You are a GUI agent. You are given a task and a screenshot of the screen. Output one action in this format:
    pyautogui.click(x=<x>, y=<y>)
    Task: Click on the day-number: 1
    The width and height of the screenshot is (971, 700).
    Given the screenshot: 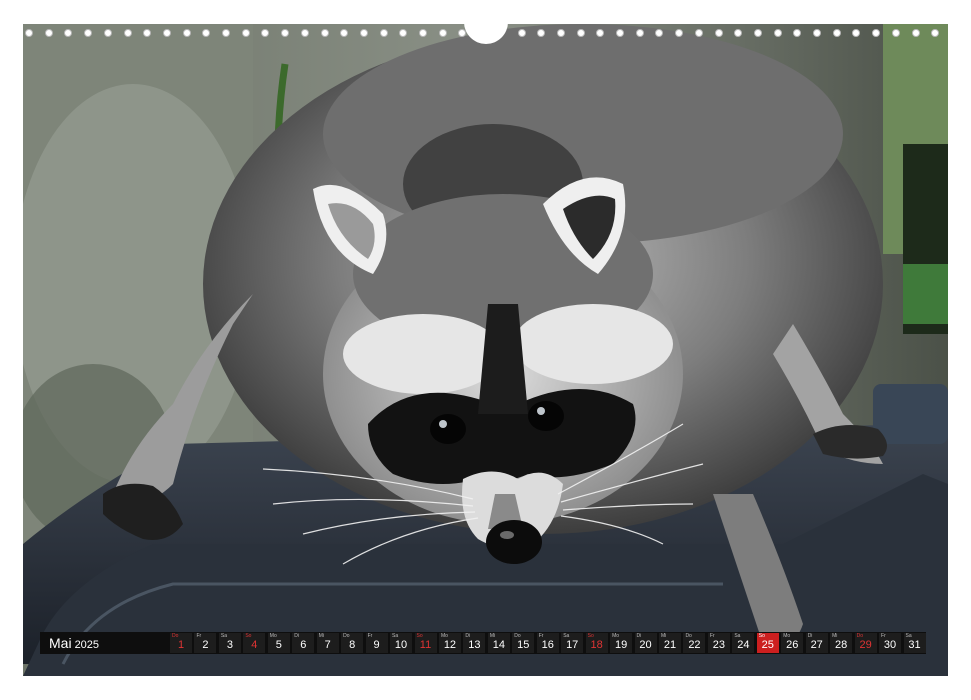 What is the action you would take?
    pyautogui.click(x=181, y=645)
    